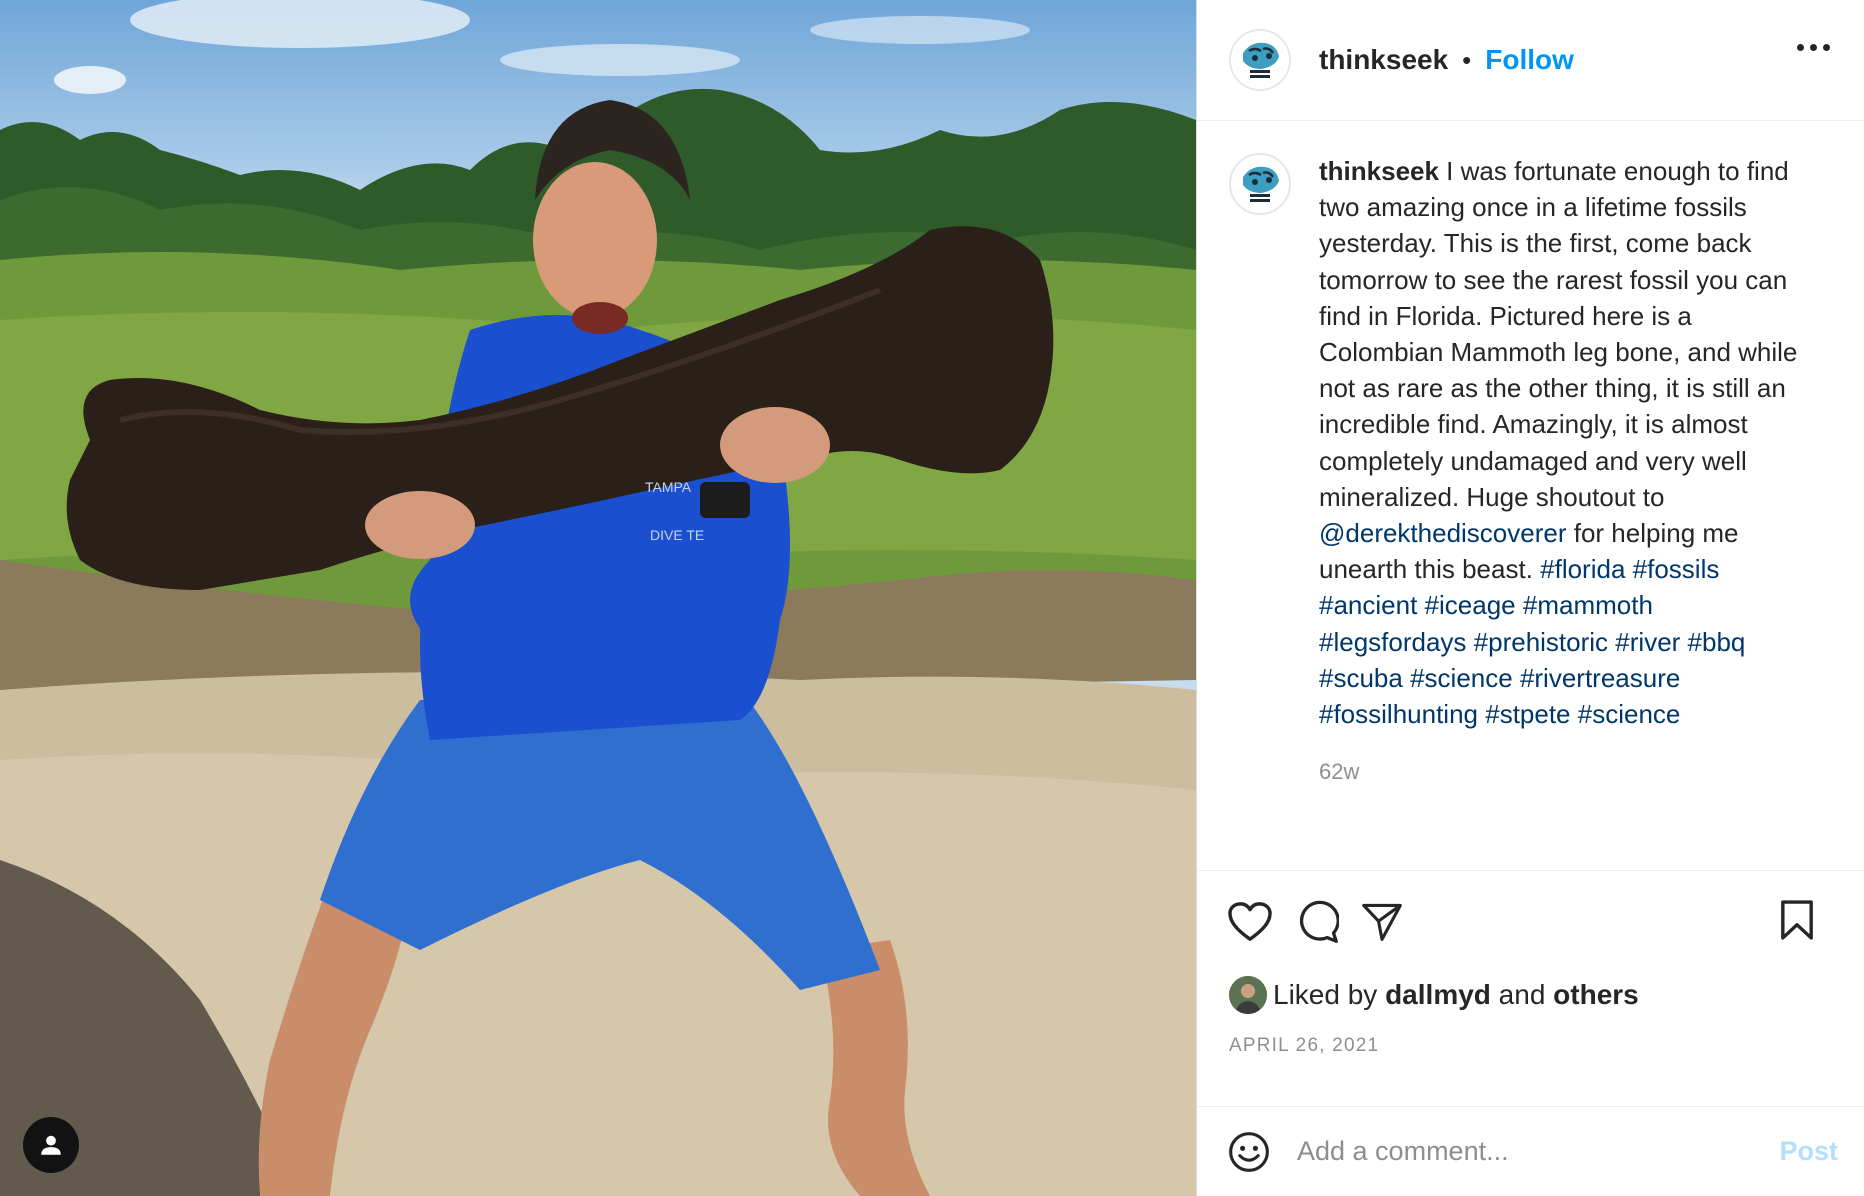 Image resolution: width=1864 pixels, height=1196 pixels. What do you see at coordinates (1588, 605) in the screenshot?
I see `hashtag-link: #mammoth` at bounding box center [1588, 605].